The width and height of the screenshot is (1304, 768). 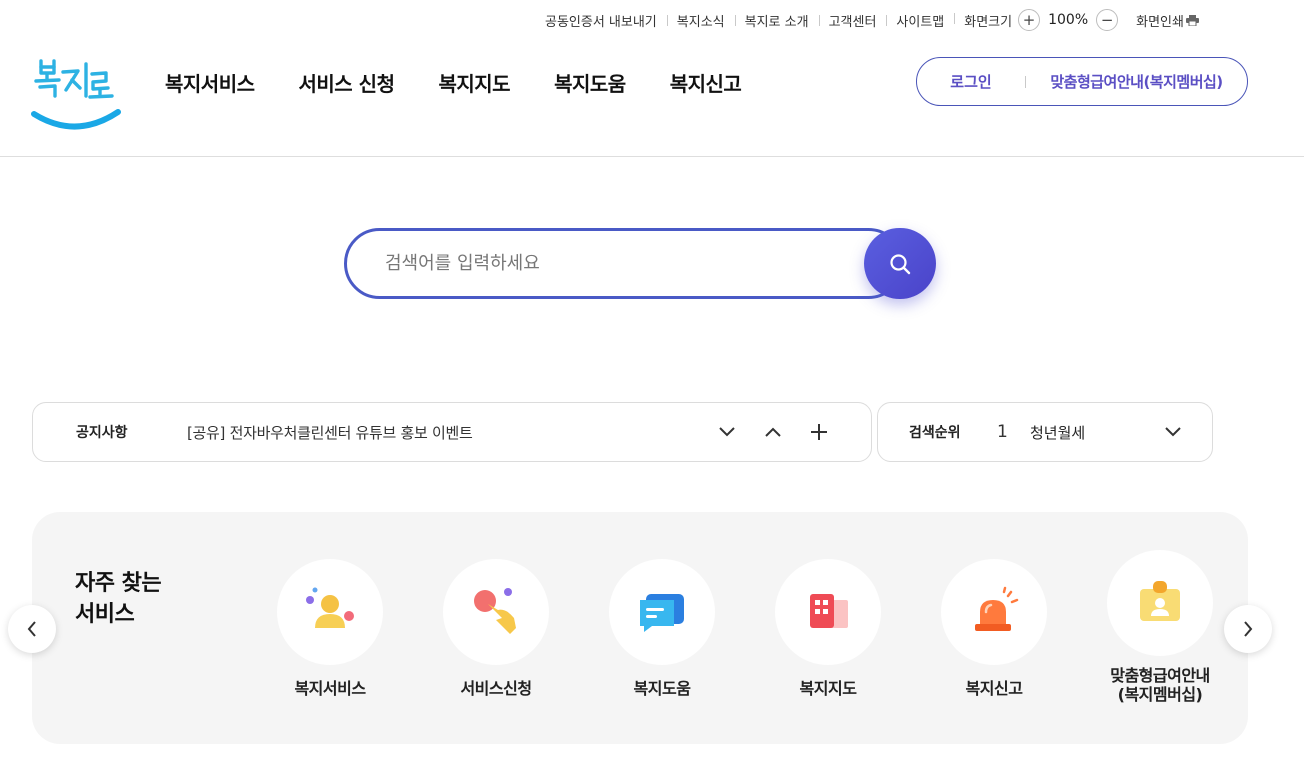 What do you see at coordinates (1160, 694) in the screenshot?
I see `service-membership-label-line2: (복지멤버십)` at bounding box center [1160, 694].